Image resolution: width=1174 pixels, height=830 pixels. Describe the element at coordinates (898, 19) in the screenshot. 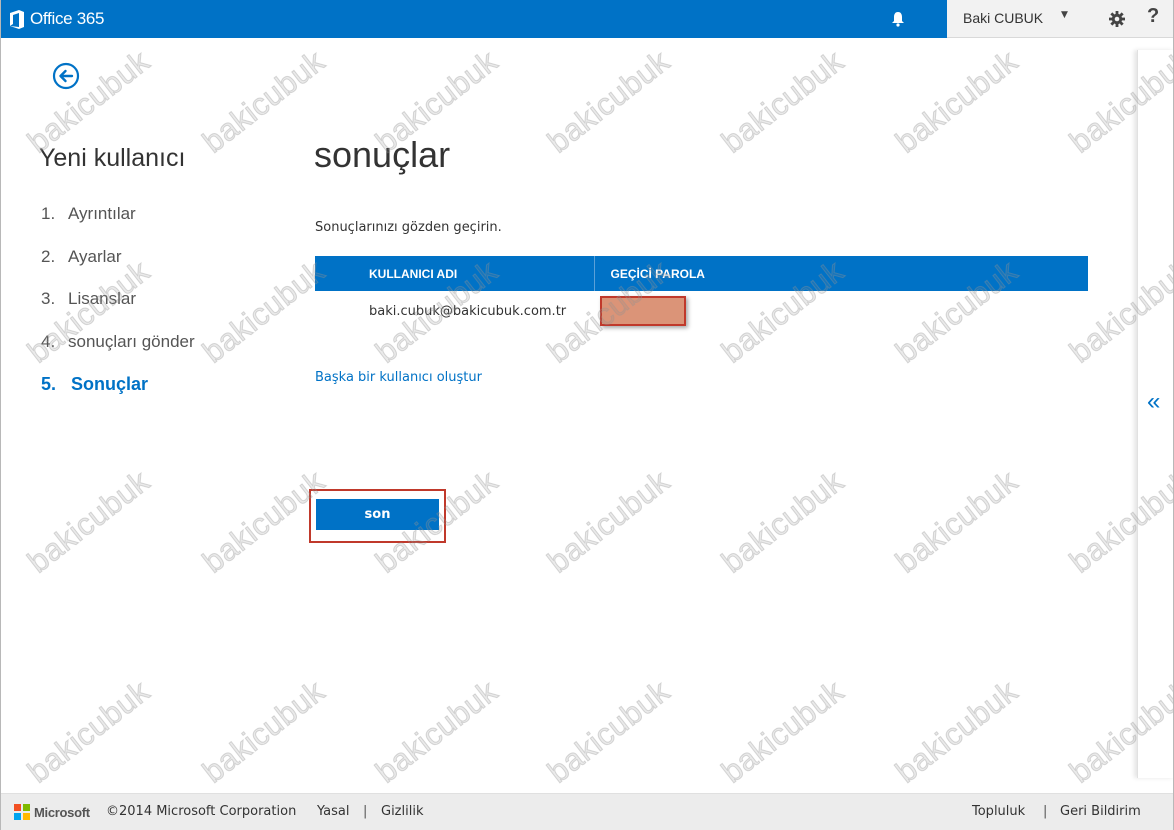

I see `notification-bell-icon` at that location.